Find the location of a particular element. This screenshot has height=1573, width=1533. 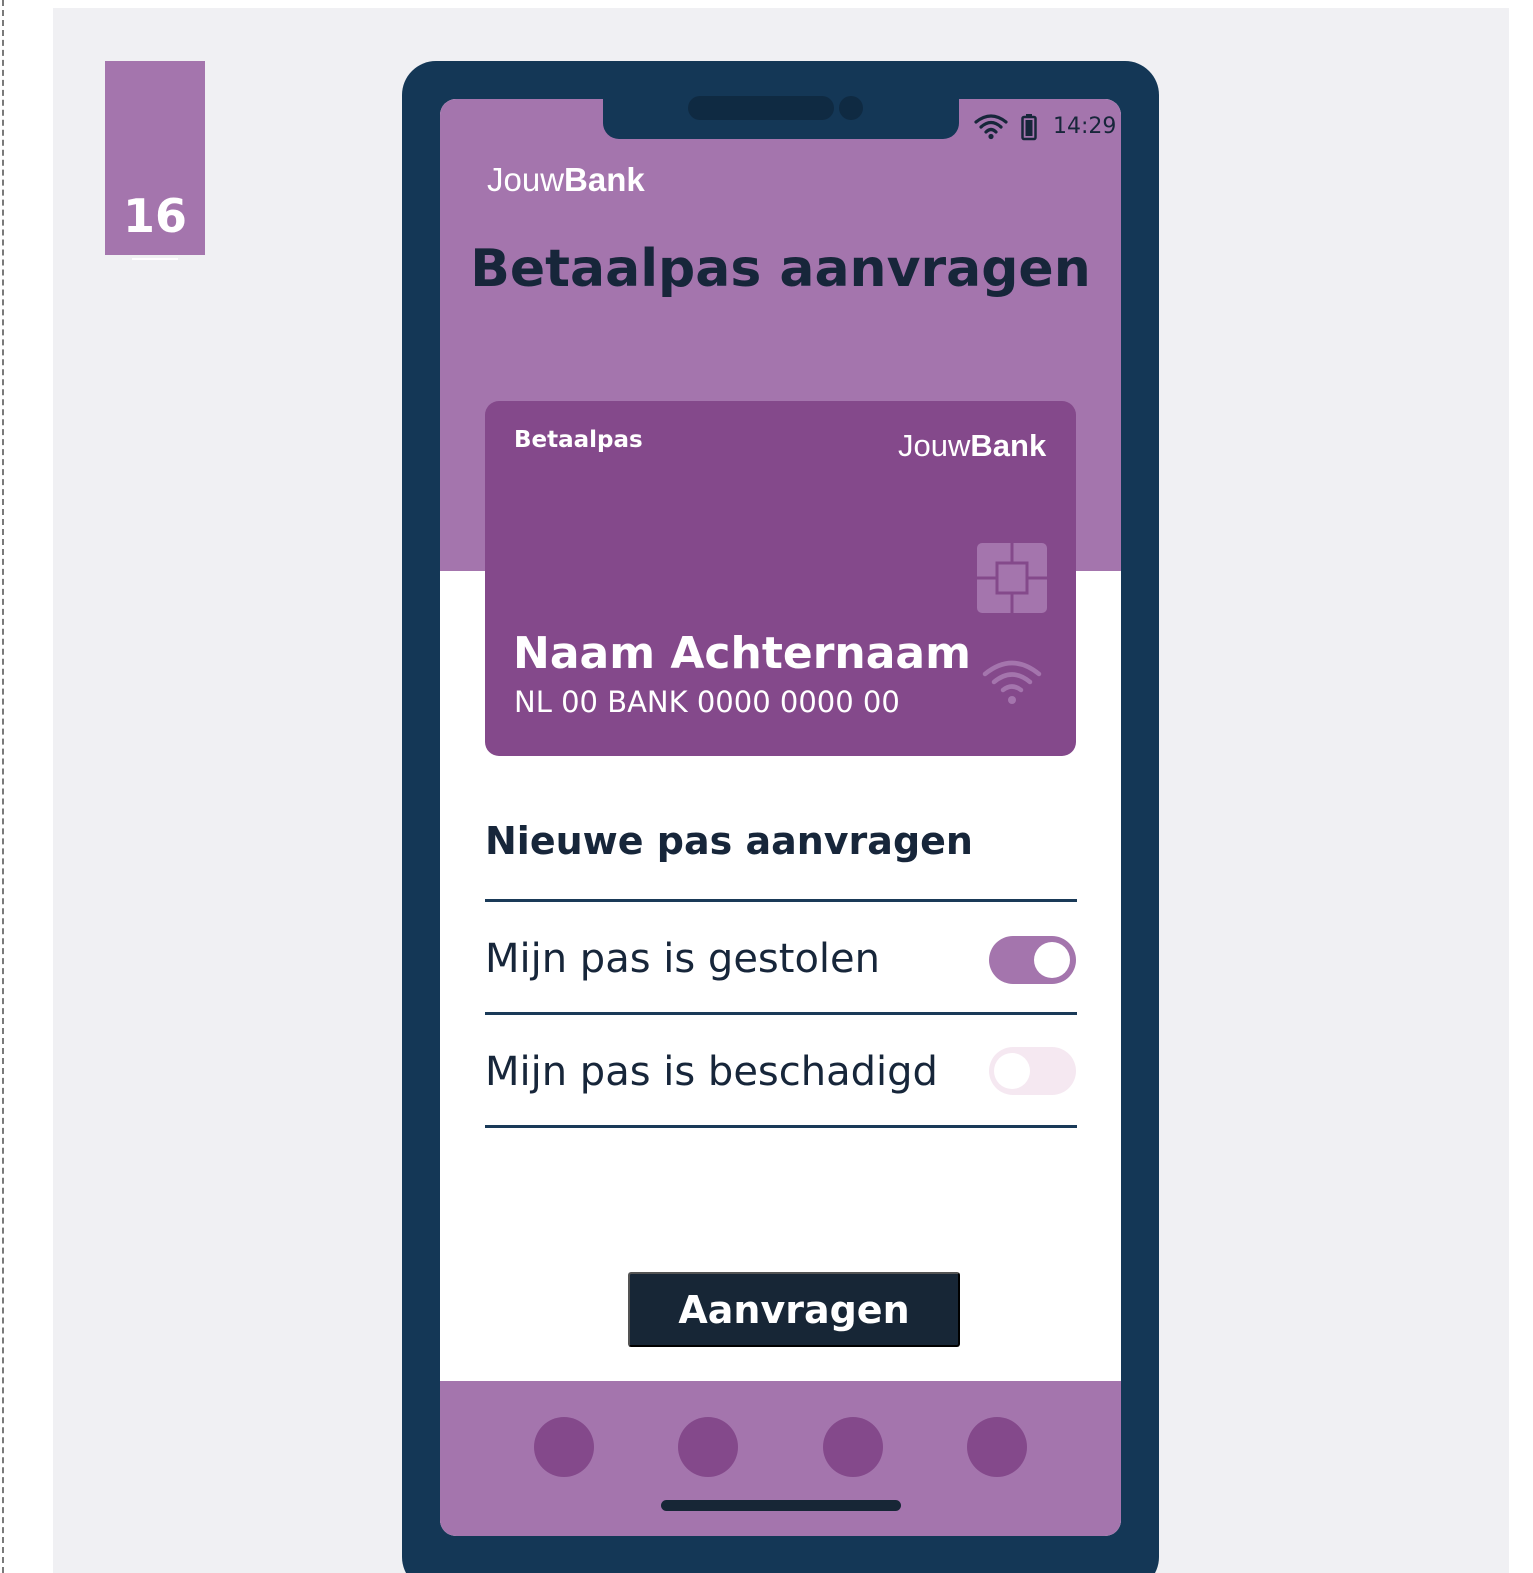

page-title: Betaalpas aanvragen is located at coordinates (780, 269).